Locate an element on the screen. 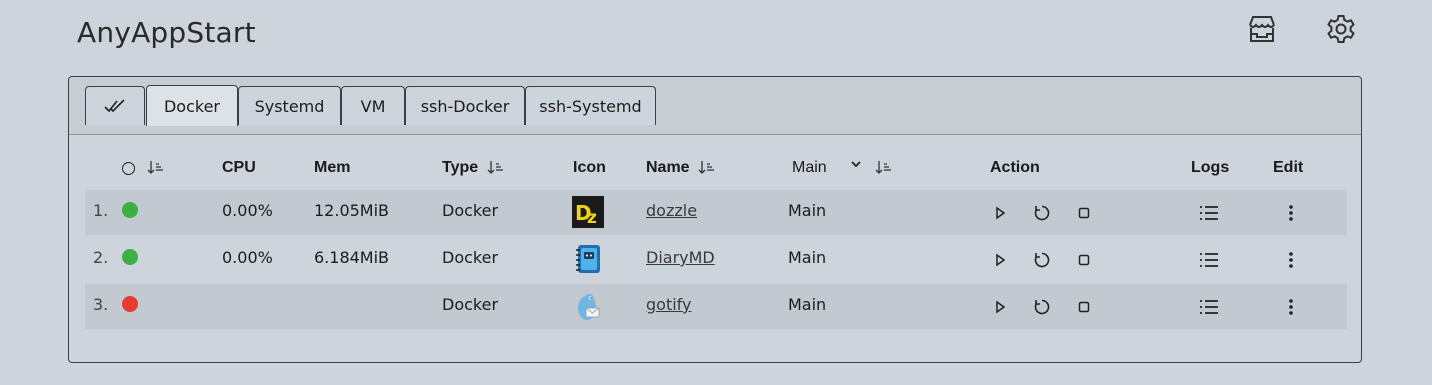 This screenshot has width=1432, height=385. app-title: AnyAppStart is located at coordinates (166, 32).